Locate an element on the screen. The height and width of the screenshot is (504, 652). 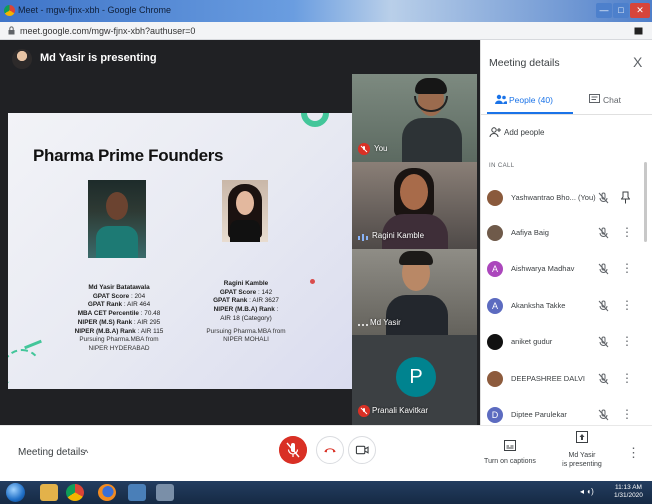
info-label: NIPER (M.S) Rank is located at coordinates (105, 322).